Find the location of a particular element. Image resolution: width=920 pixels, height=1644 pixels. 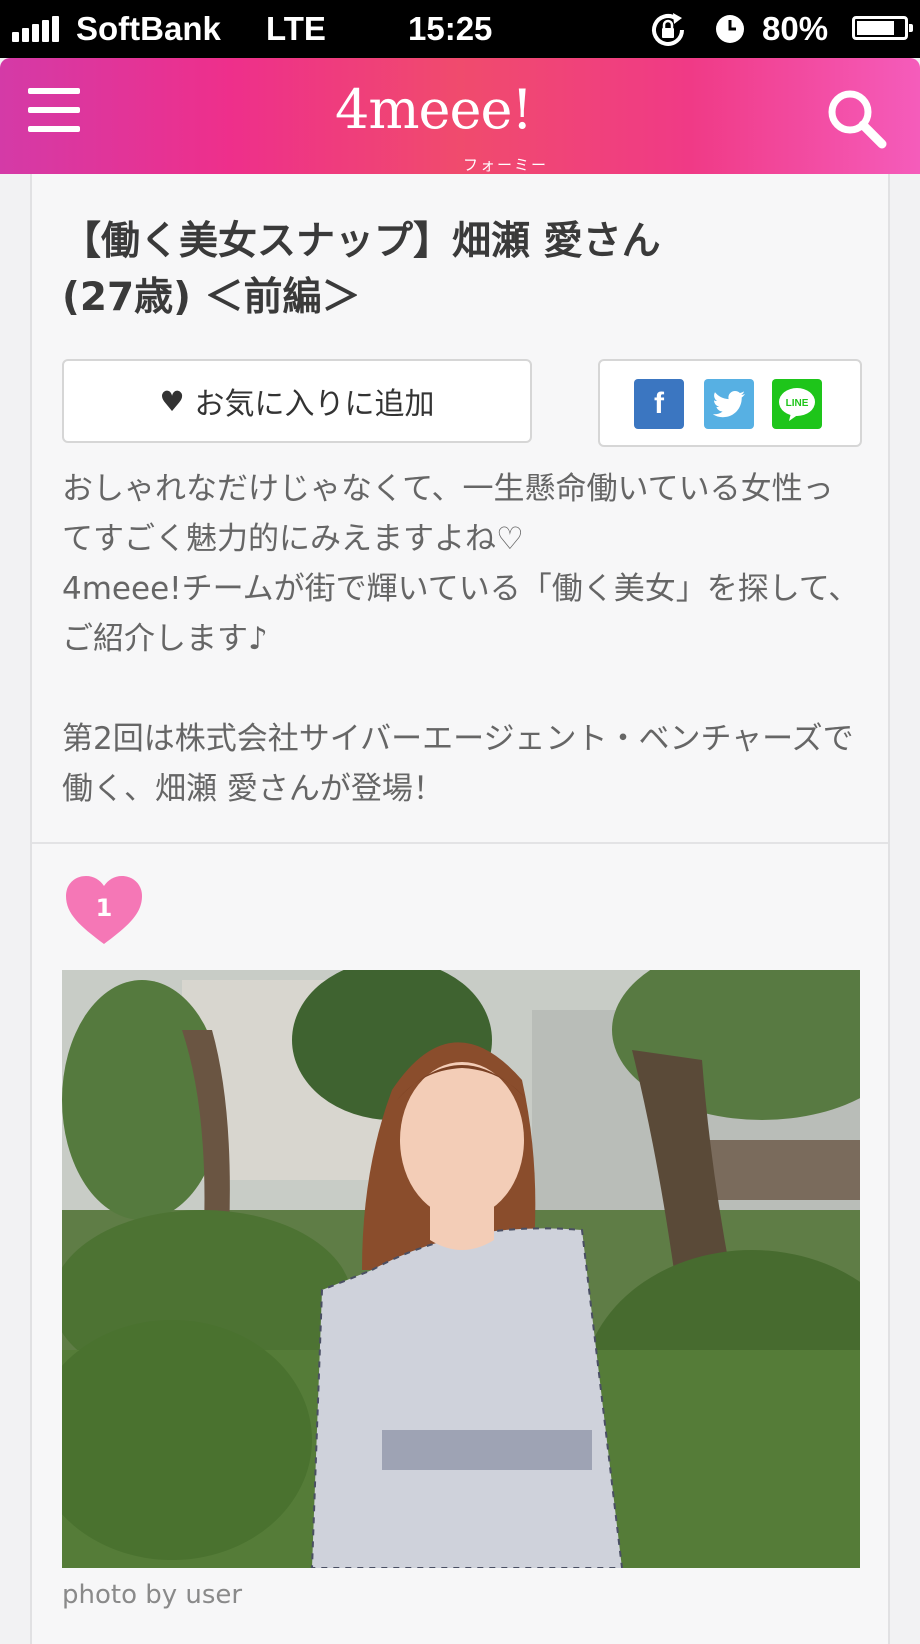

site-logo: 4meee! フォーミー is located at coordinates (460, 126).